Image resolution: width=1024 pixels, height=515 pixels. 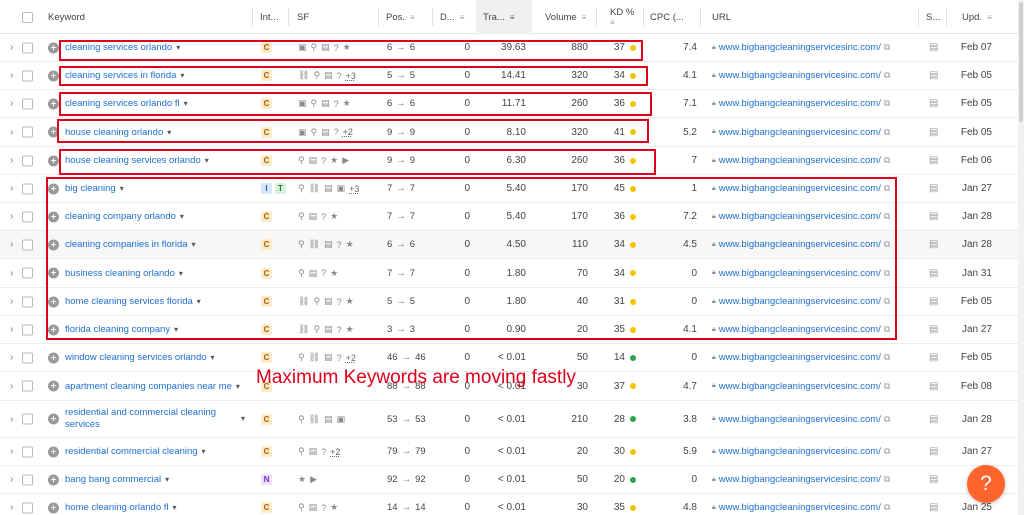 What do you see at coordinates (120, 273) in the screenshot?
I see `keyword-text: business cleaning orlando` at bounding box center [120, 273].